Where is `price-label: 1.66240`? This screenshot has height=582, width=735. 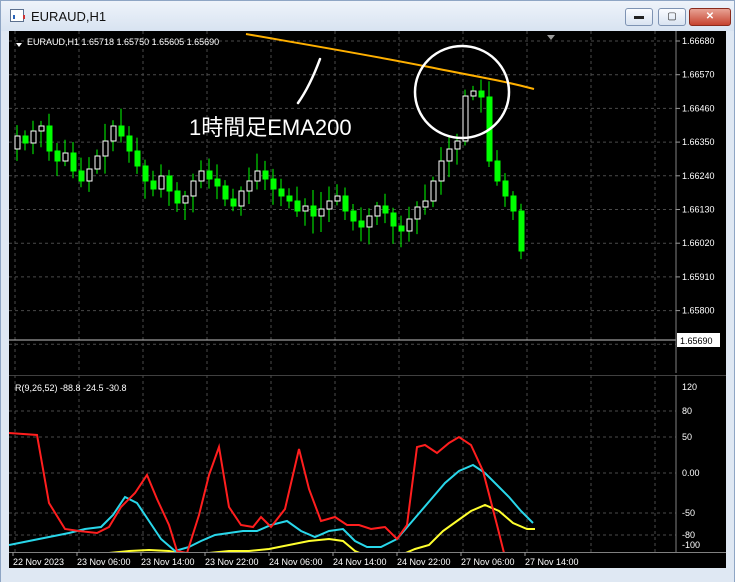 price-label: 1.66240 is located at coordinates (698, 176).